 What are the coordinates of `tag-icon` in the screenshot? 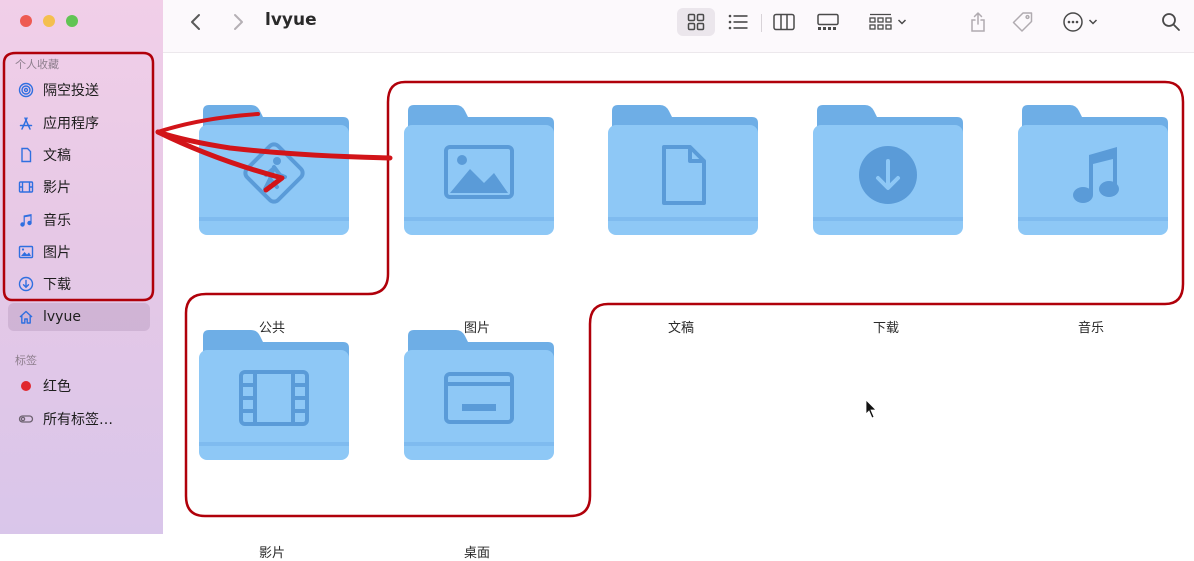 It's located at (1022, 22).